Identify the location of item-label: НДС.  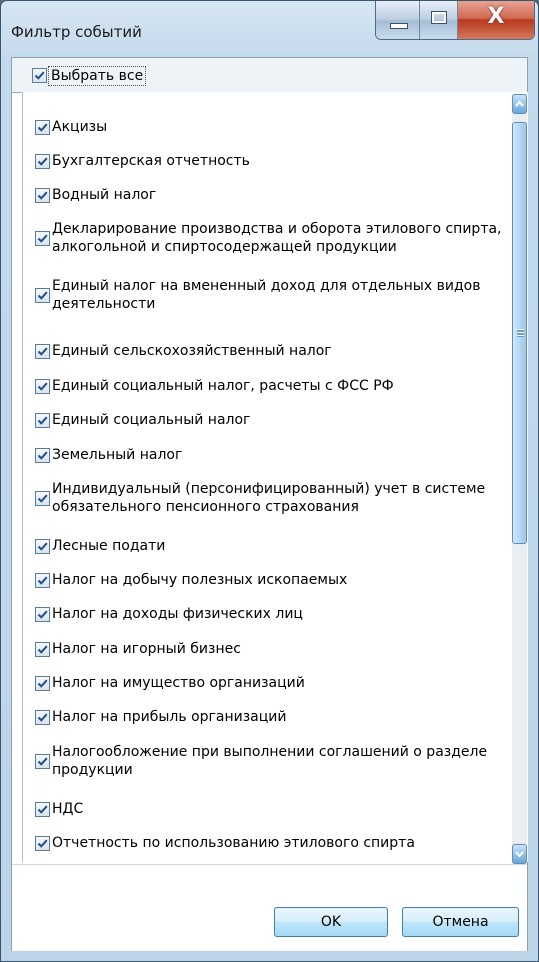
(68, 809).